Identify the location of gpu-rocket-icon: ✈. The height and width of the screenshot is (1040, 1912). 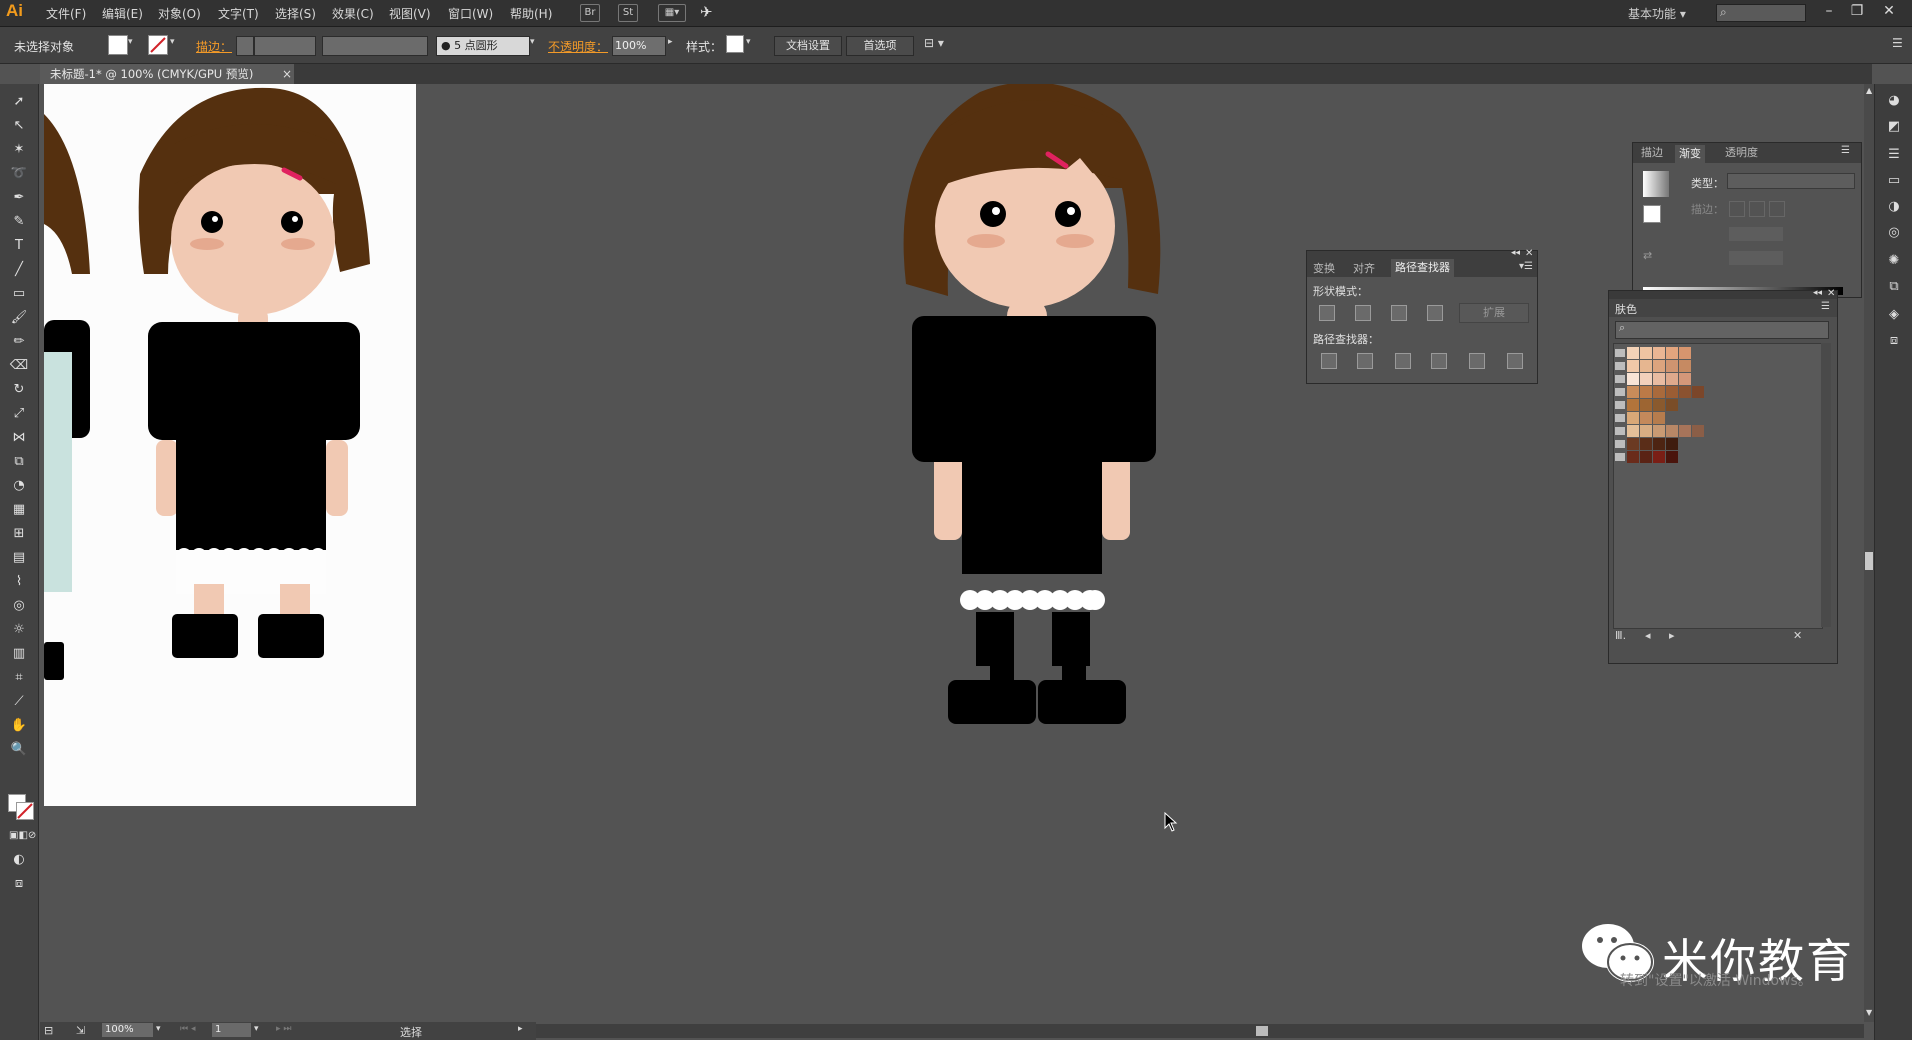
(706, 12).